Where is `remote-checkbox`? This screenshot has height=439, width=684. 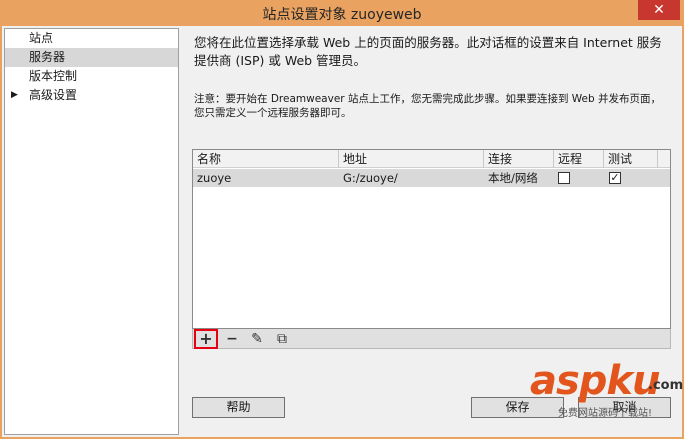 remote-checkbox is located at coordinates (564, 178).